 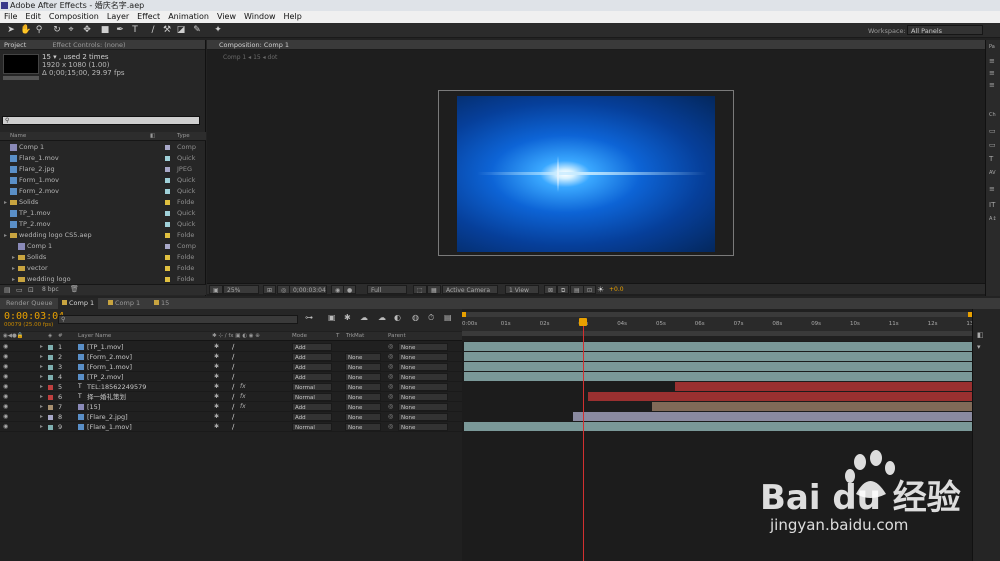 I want to click on vertical-scale-icon: IT, so click(x=993, y=205).